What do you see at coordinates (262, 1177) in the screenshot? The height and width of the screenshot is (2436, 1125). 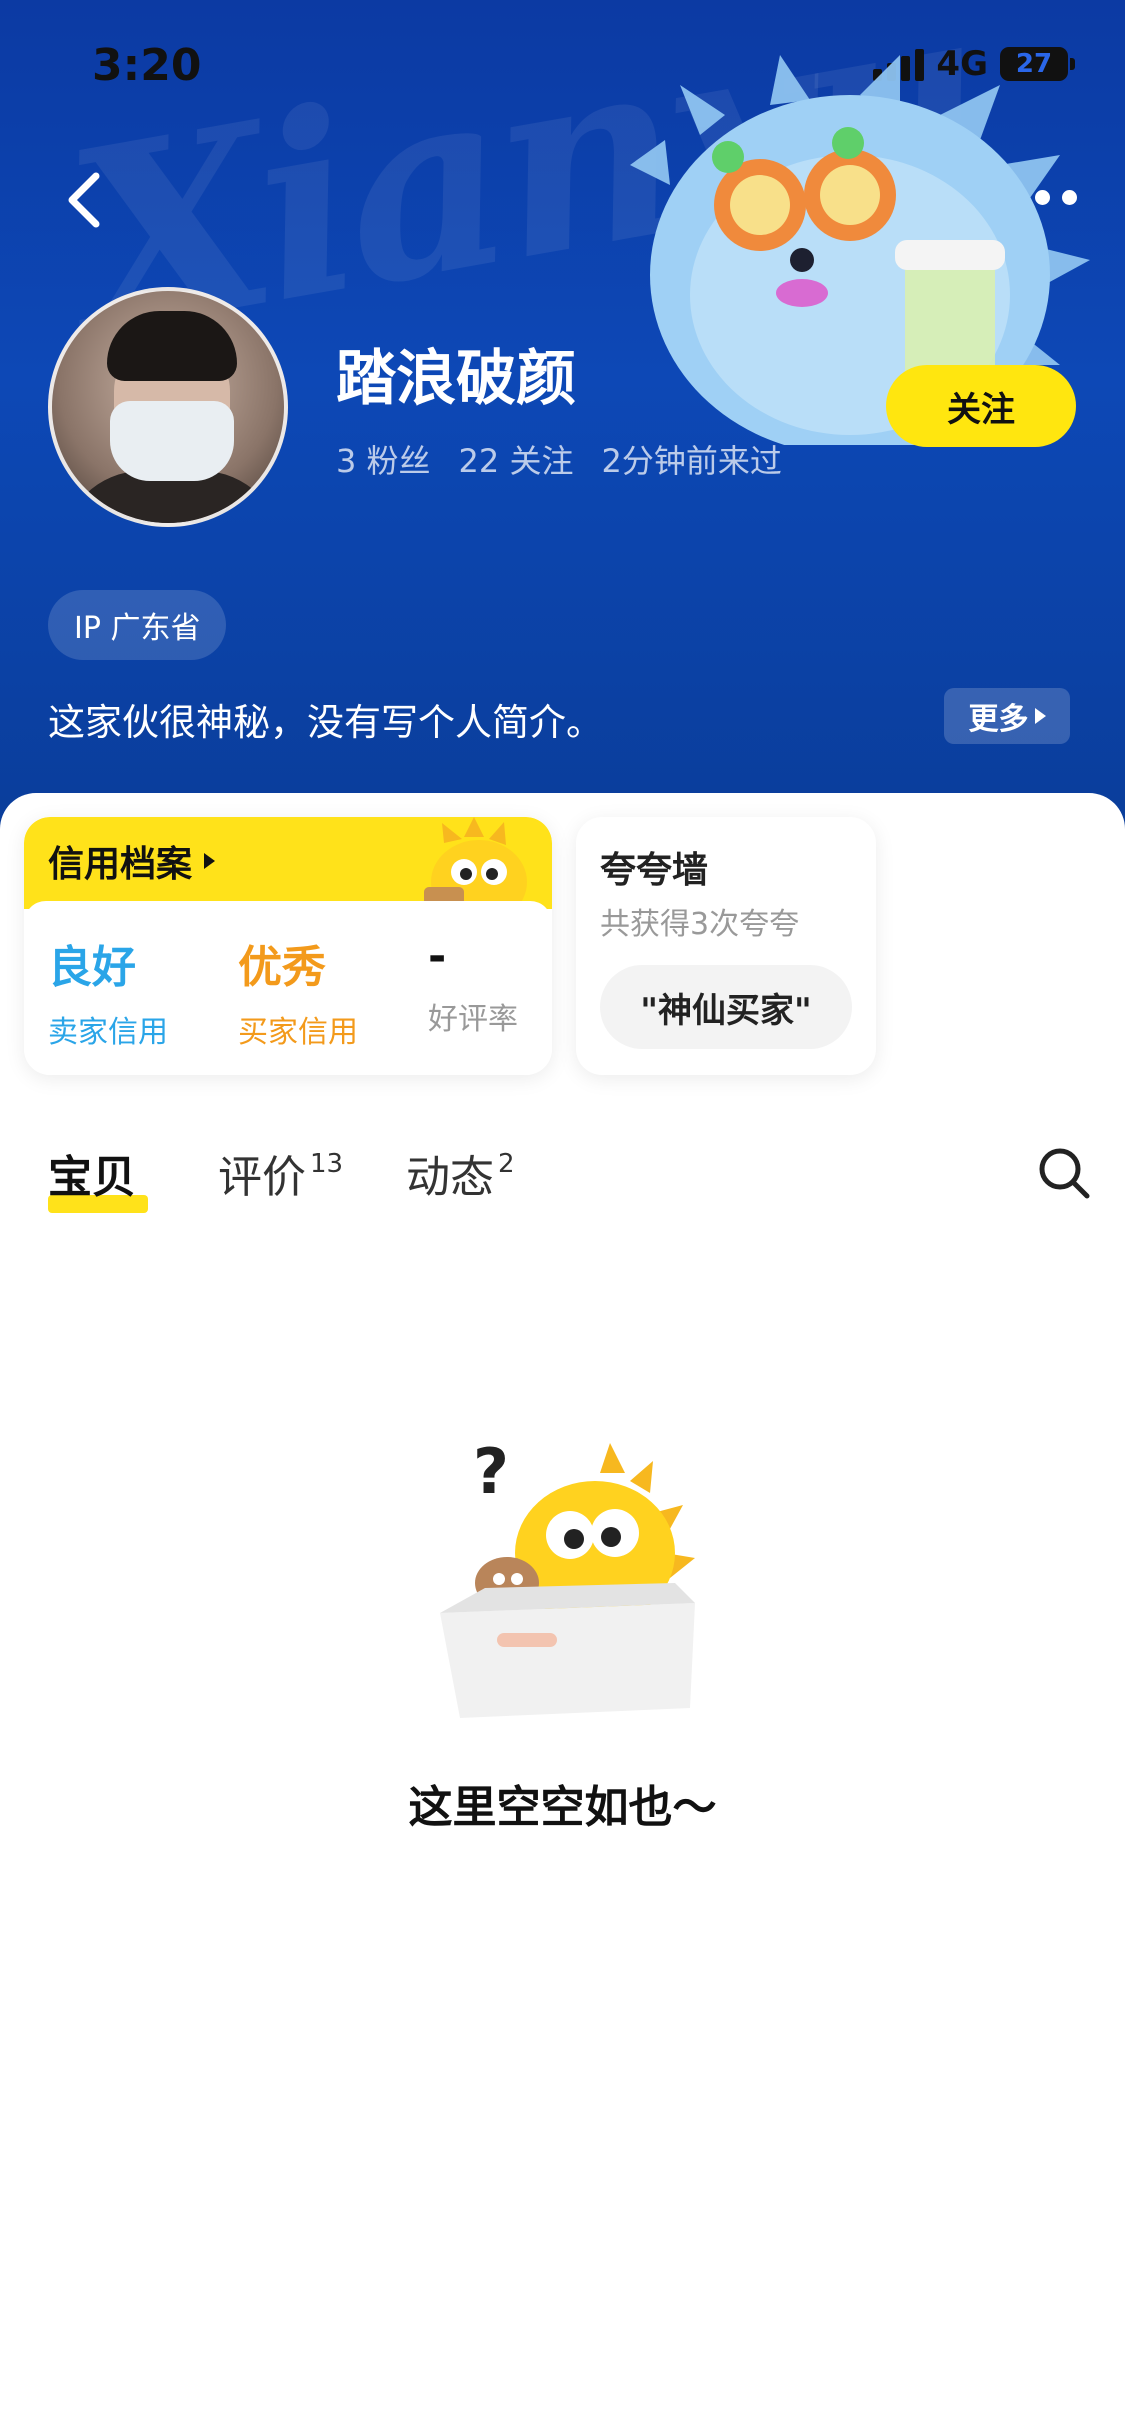 I see `tab-reviews-label: 评价` at bounding box center [262, 1177].